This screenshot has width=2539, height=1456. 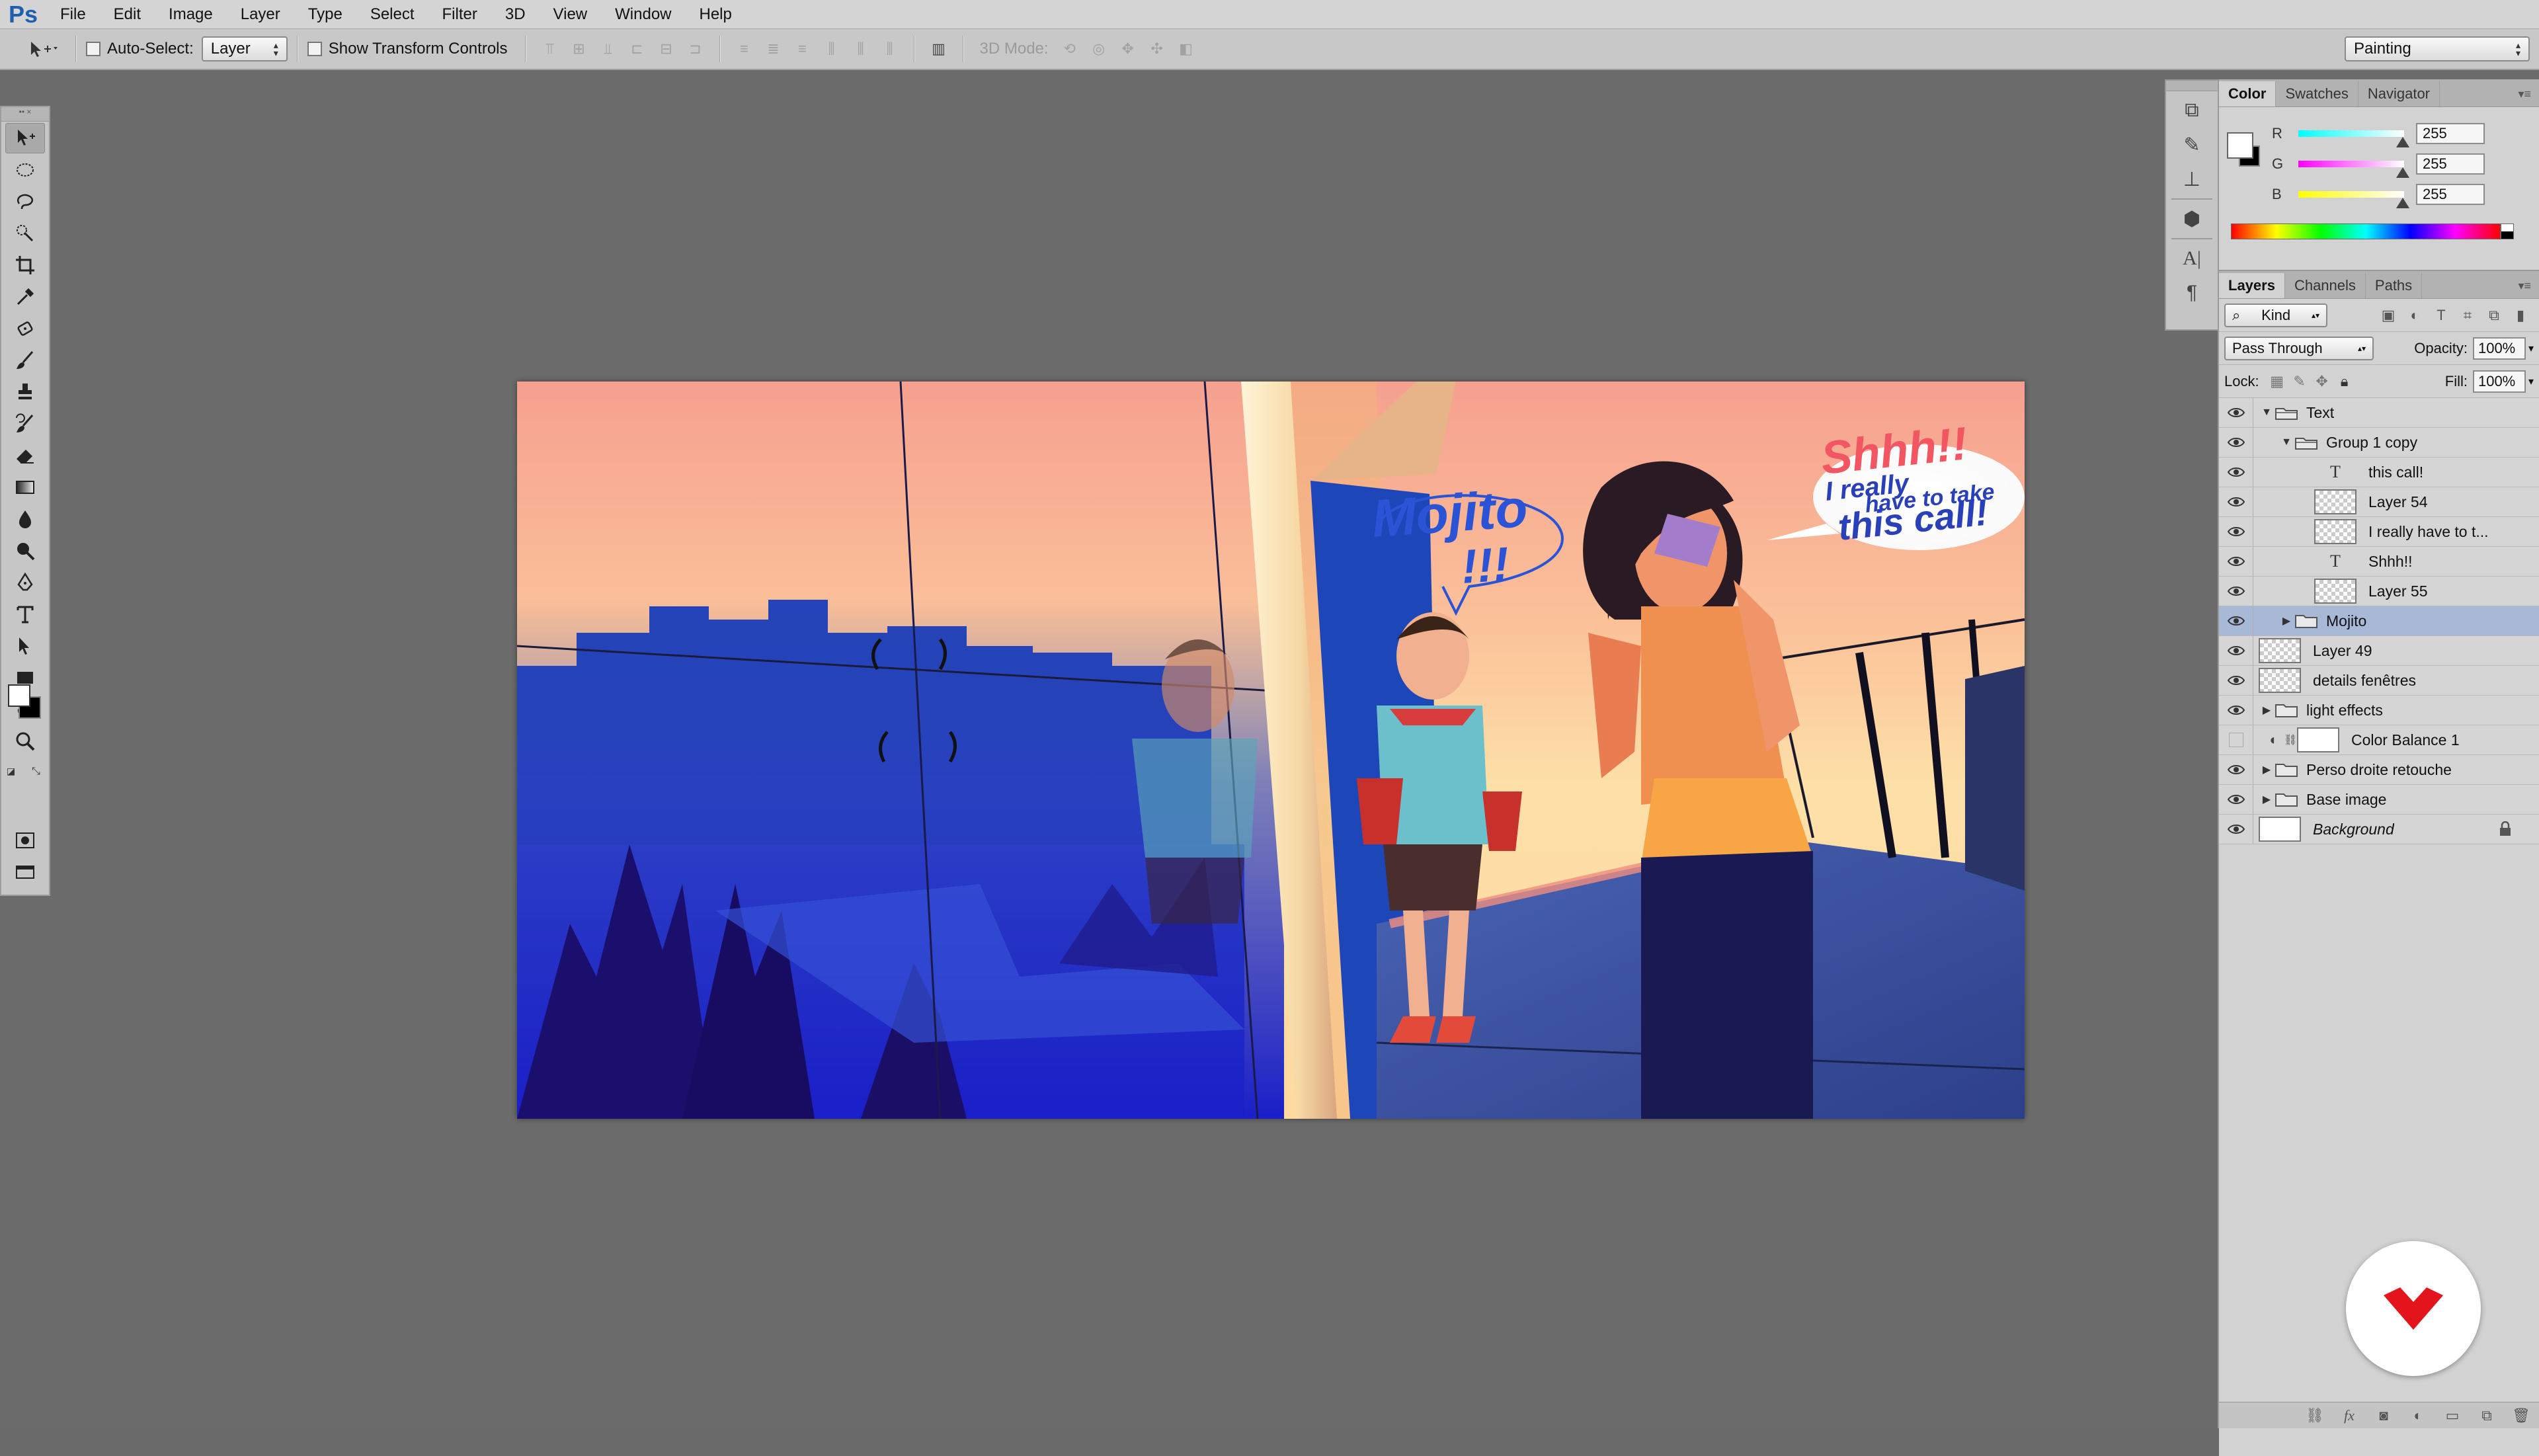 What do you see at coordinates (1187, 49) in the screenshot?
I see `3d-scale-icon: ◧` at bounding box center [1187, 49].